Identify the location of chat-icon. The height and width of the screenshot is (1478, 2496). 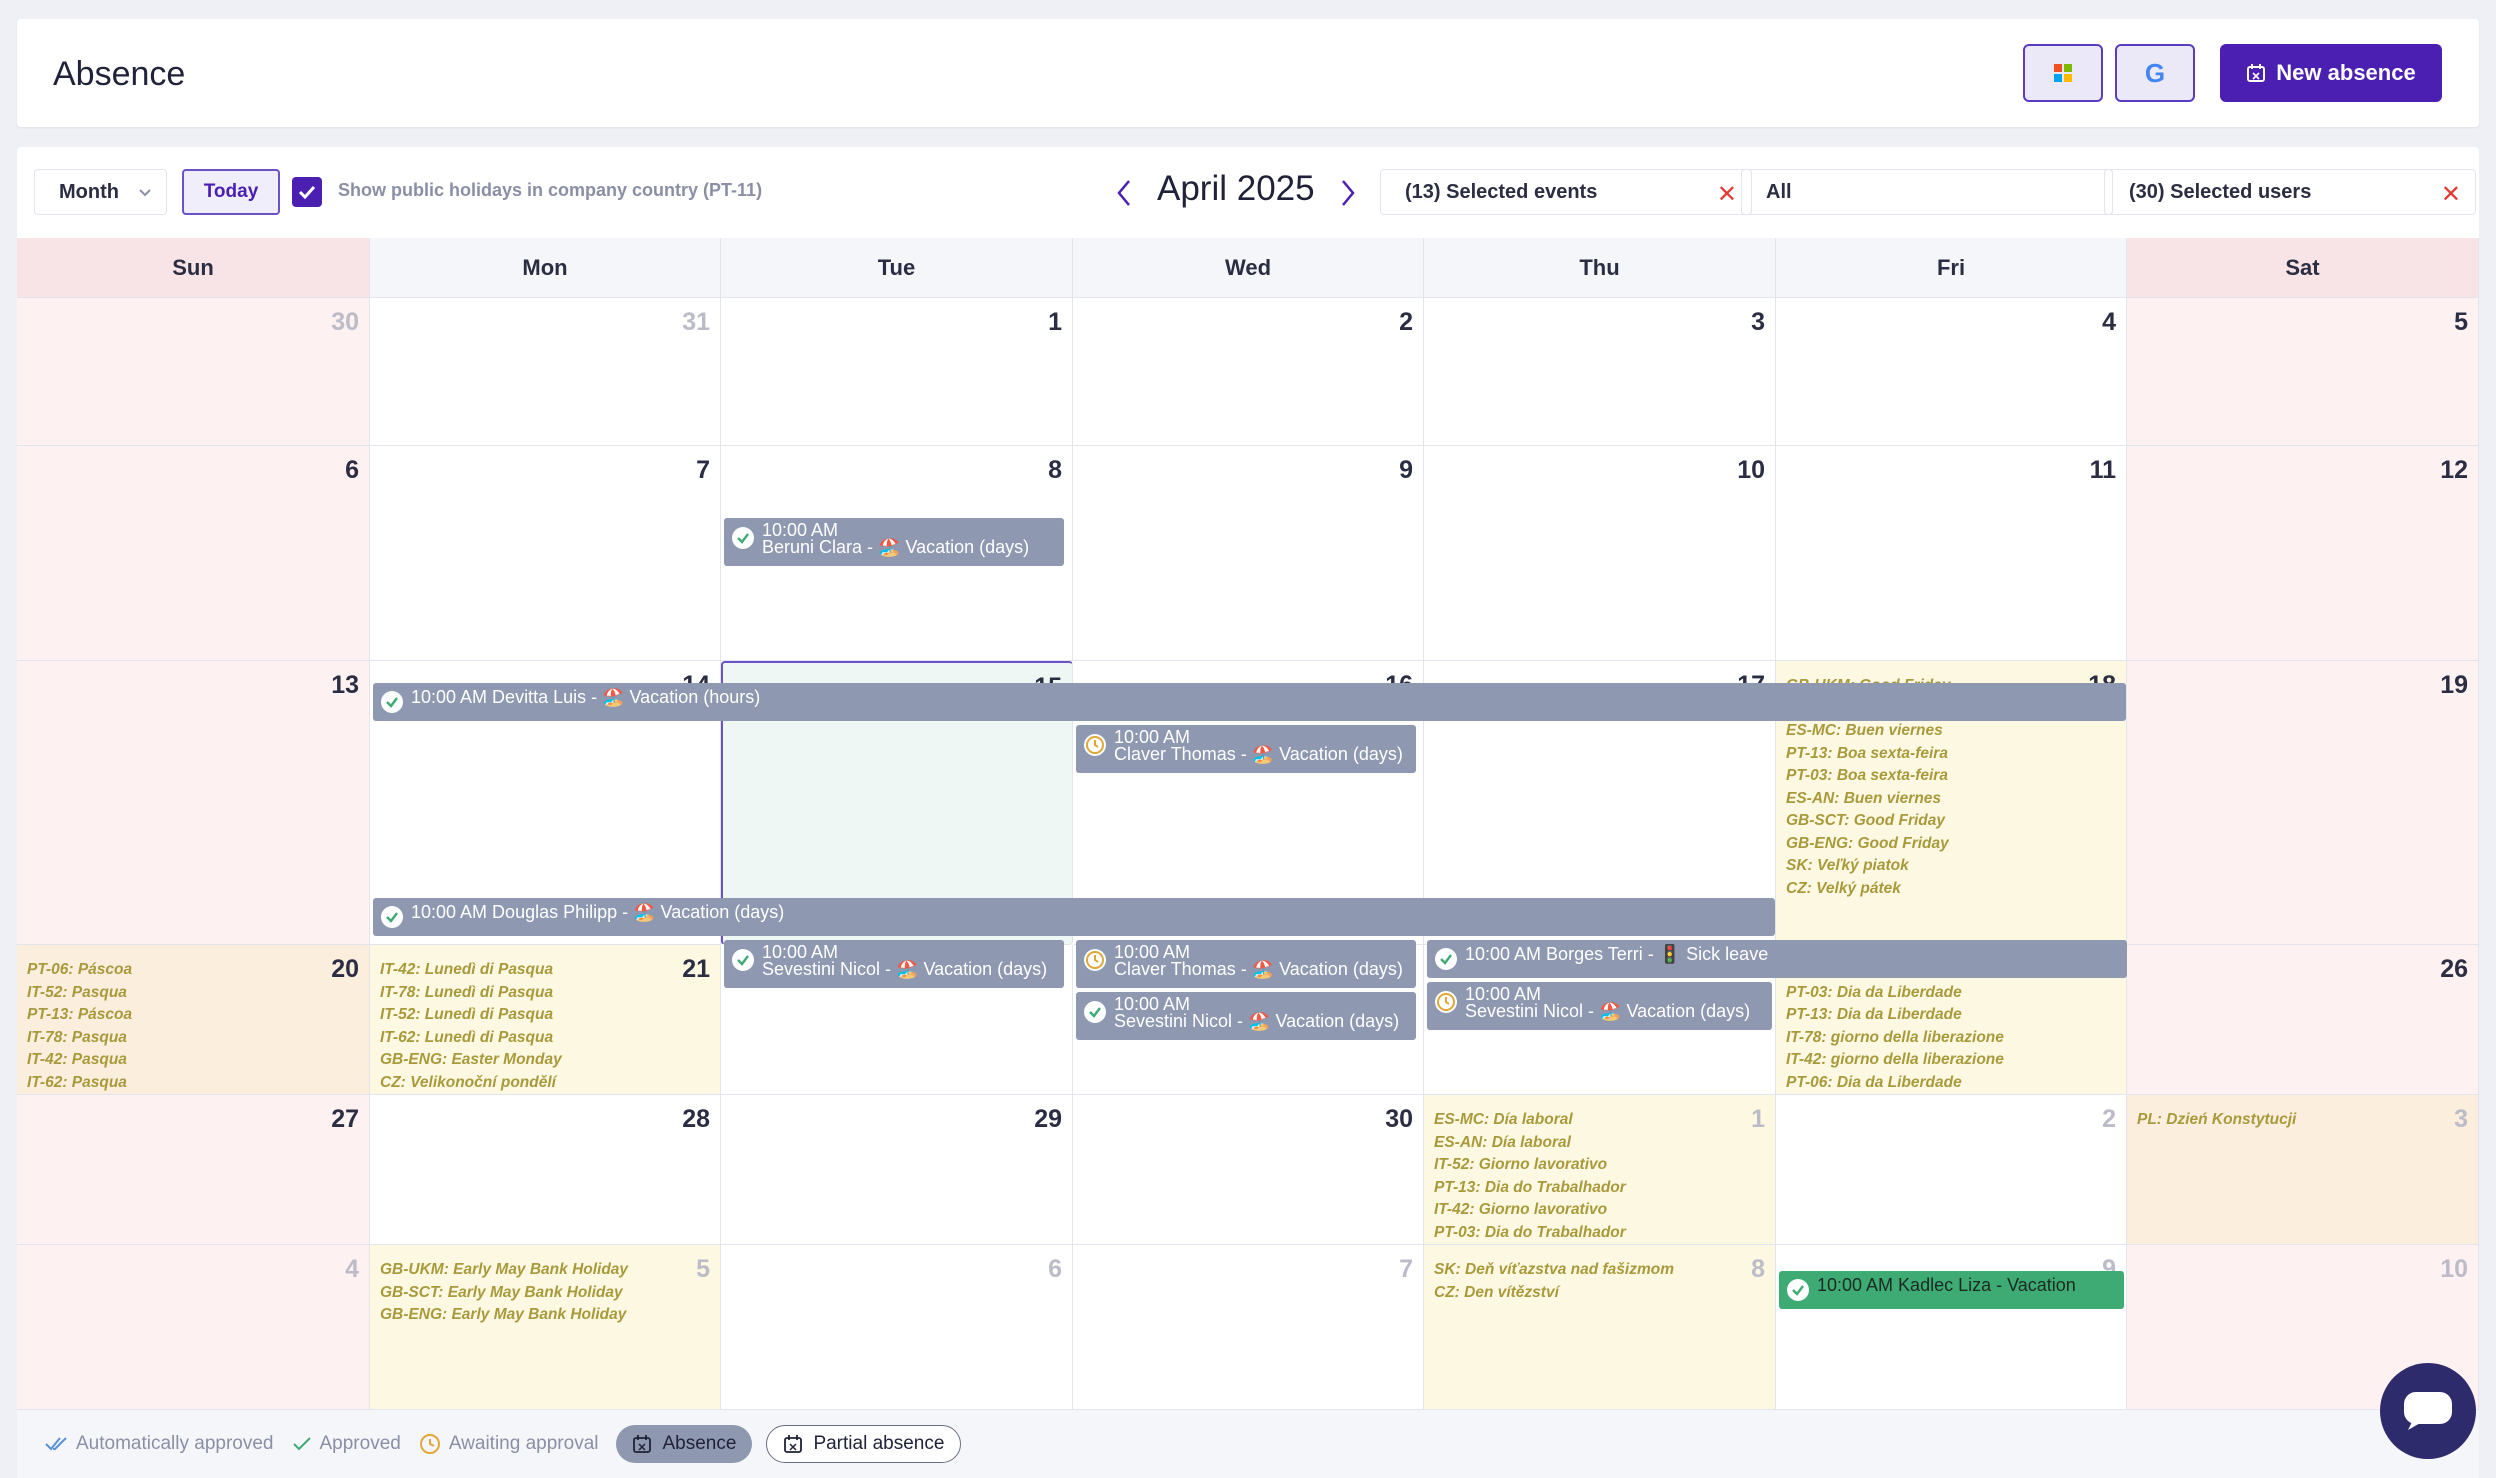
(2428, 1411).